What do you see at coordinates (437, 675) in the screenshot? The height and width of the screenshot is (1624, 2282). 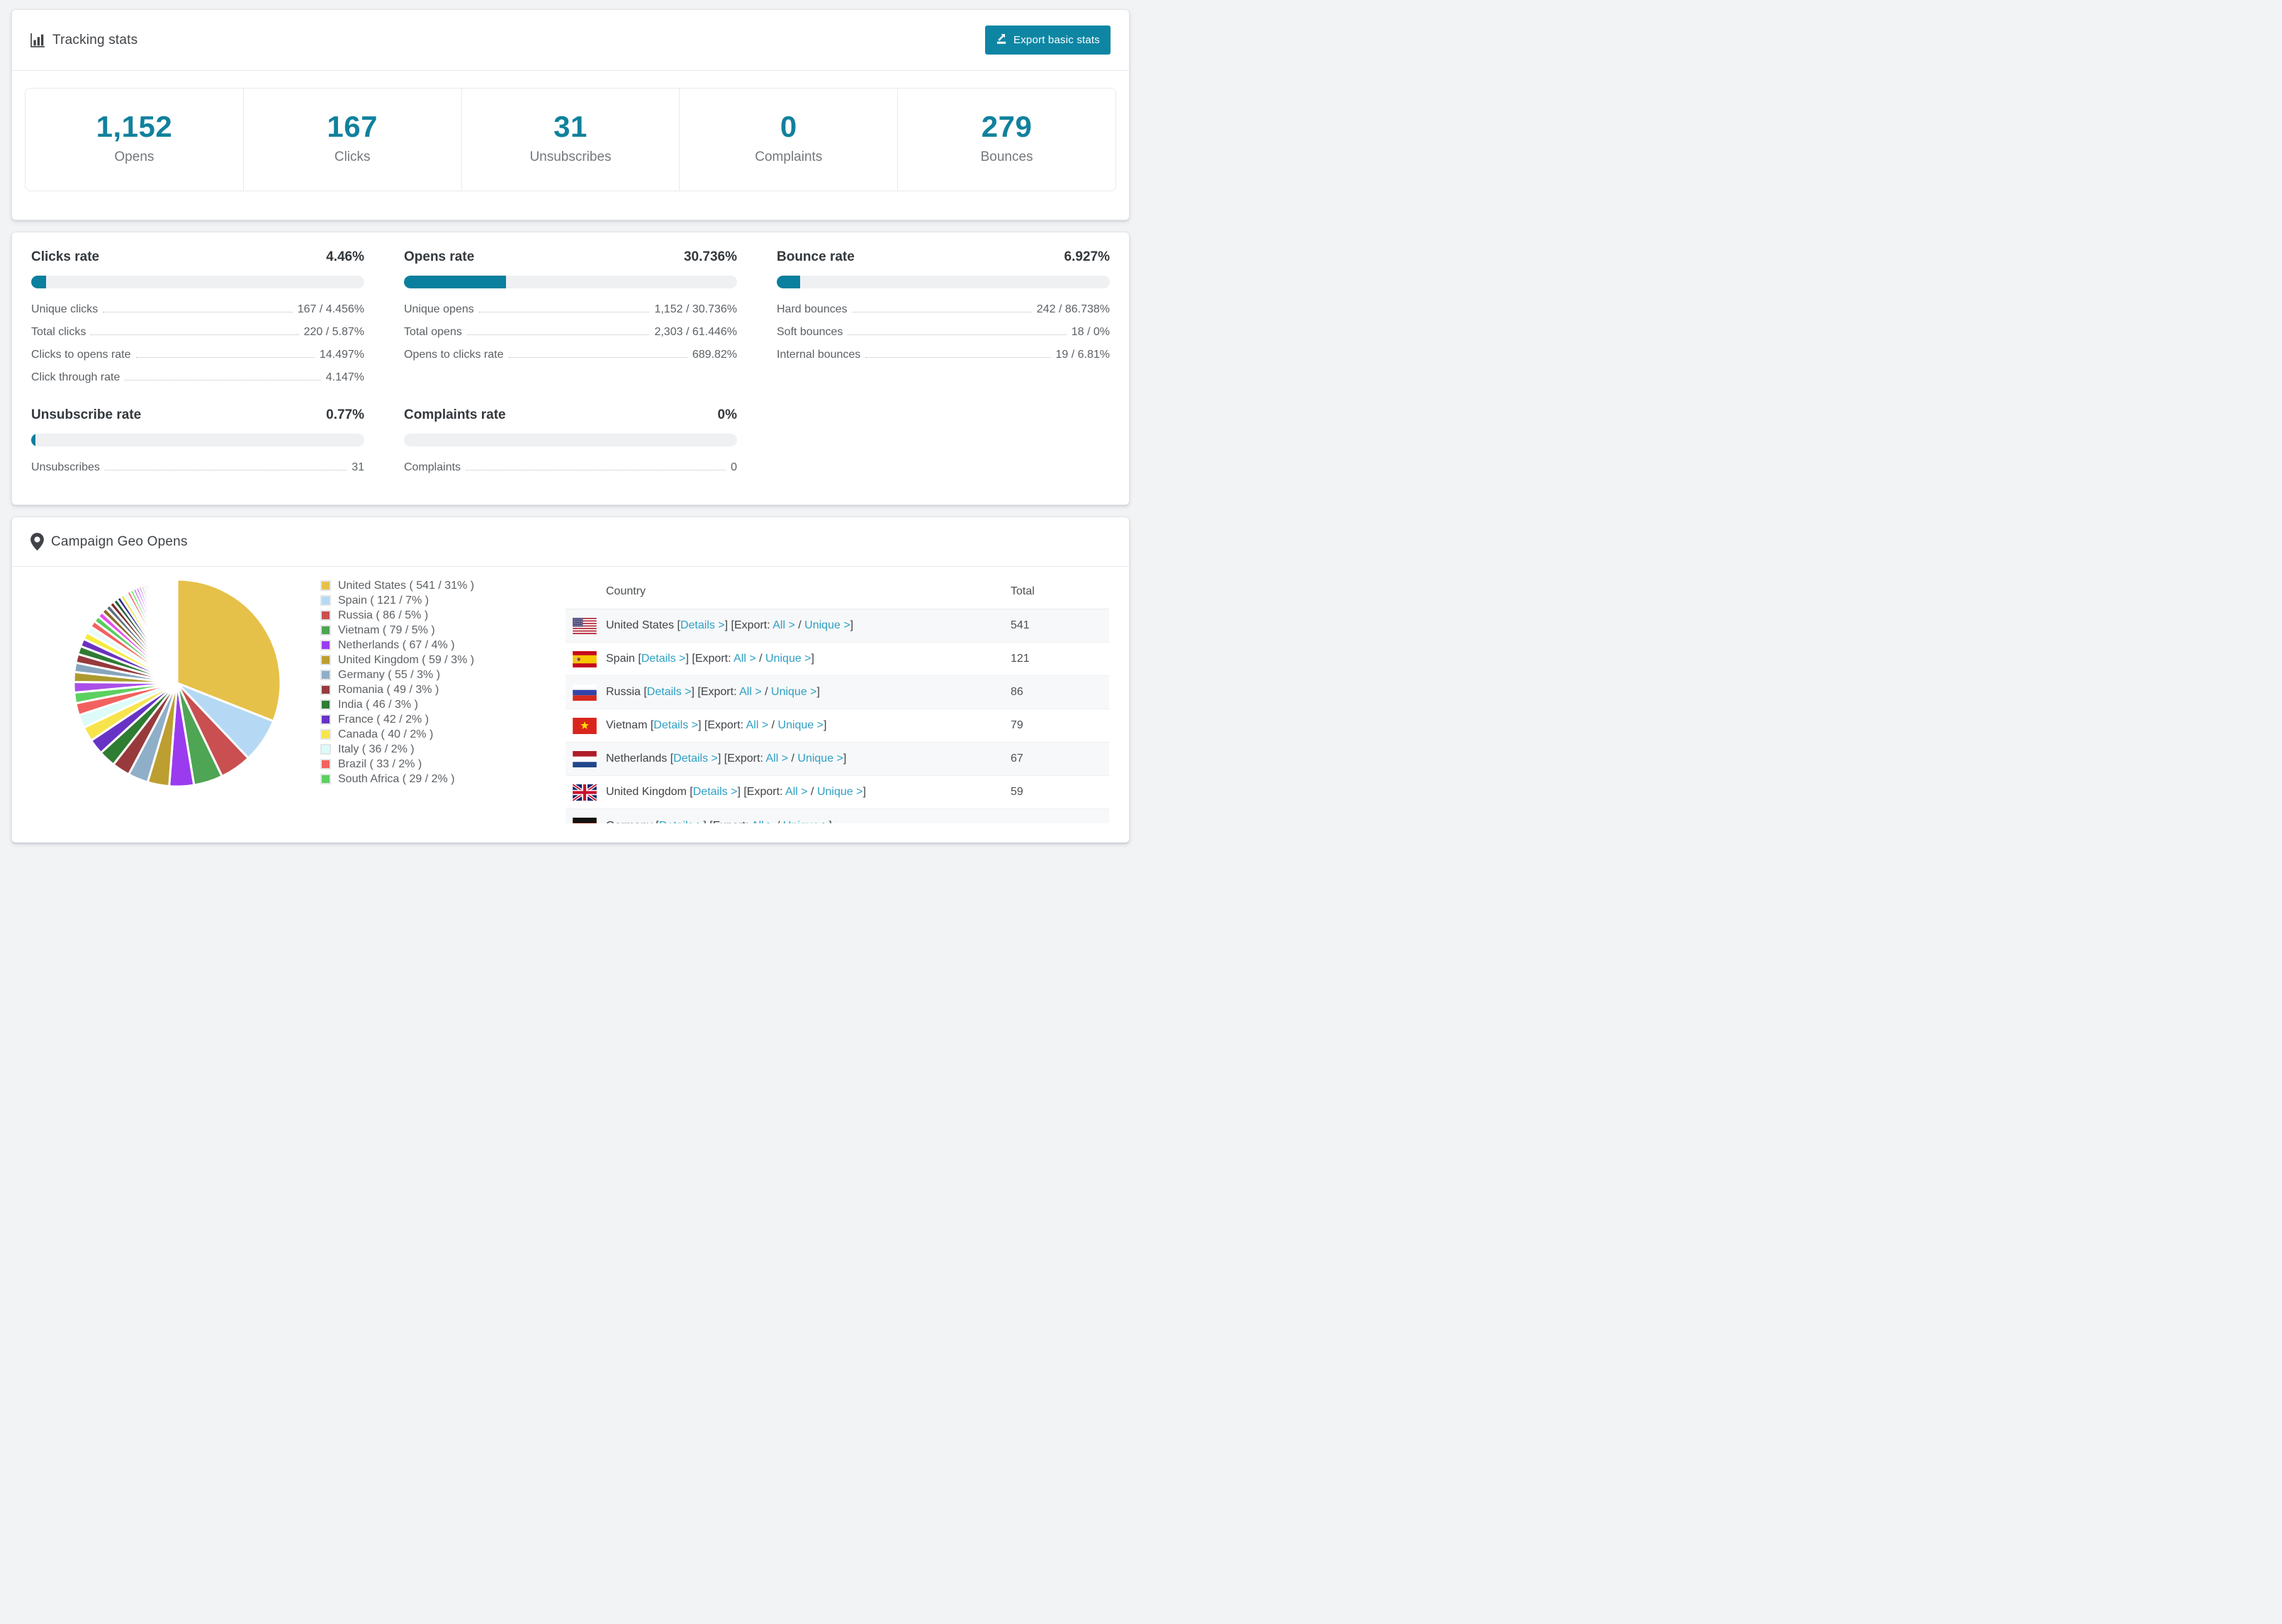 I see `legend-item: Germany ( 55 / 3% )` at bounding box center [437, 675].